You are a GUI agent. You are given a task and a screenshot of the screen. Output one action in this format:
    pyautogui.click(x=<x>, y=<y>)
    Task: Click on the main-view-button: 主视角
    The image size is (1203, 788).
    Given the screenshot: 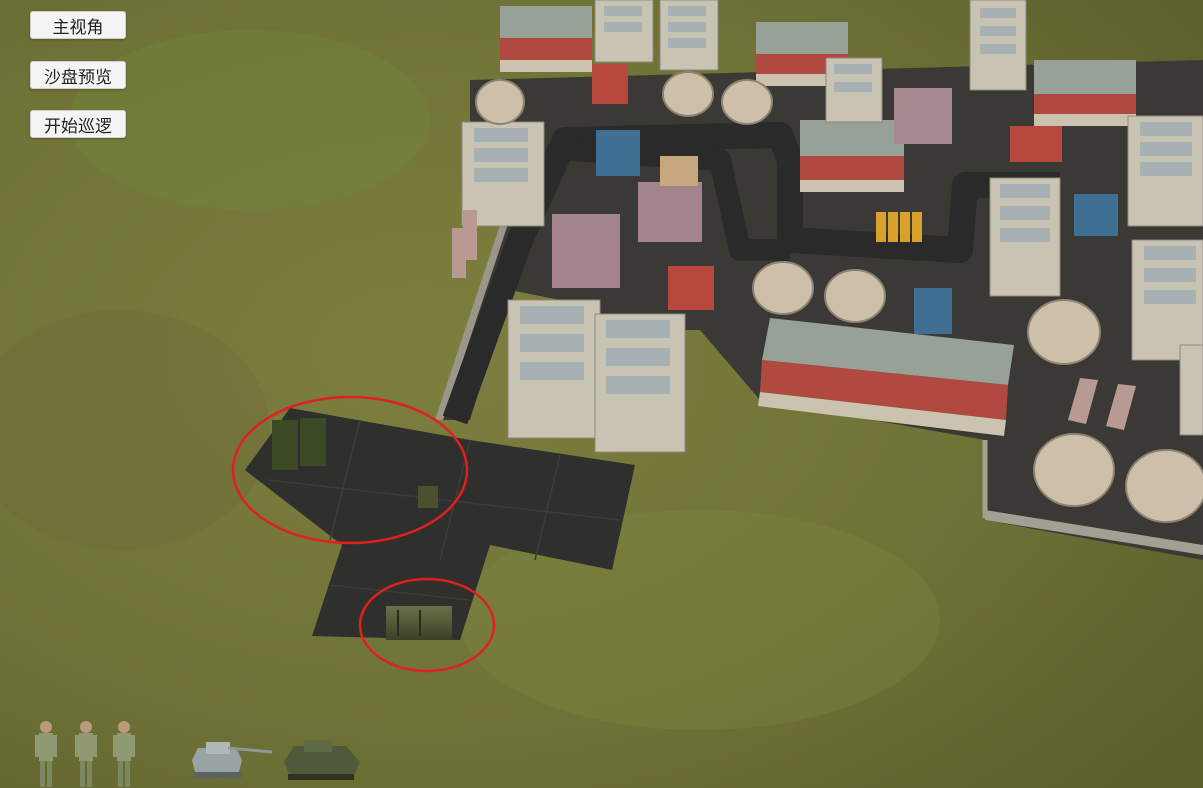 What is the action you would take?
    pyautogui.click(x=78, y=25)
    